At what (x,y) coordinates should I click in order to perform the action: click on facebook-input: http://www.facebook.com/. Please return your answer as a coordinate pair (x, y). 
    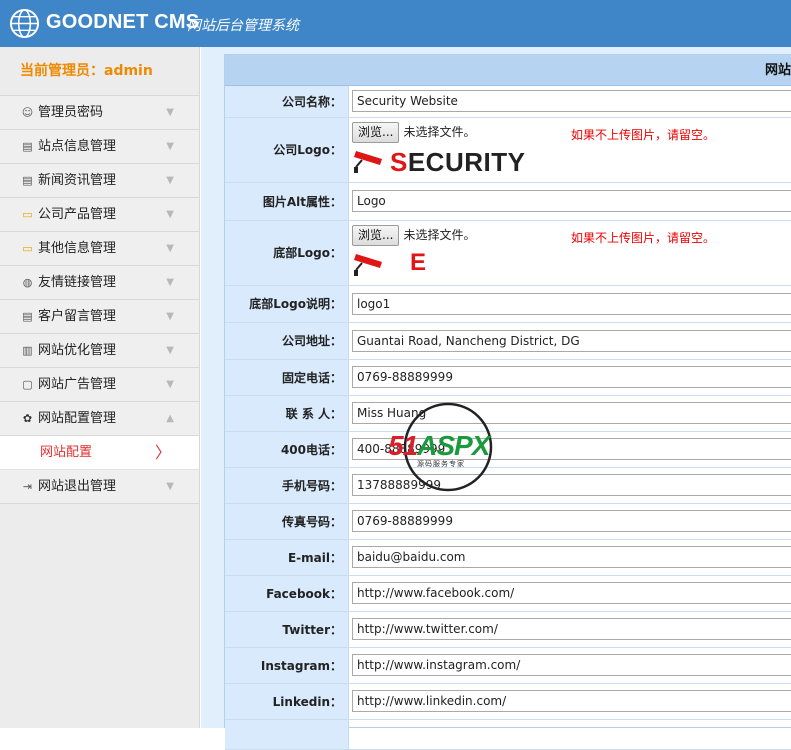
    Looking at the image, I should click on (571, 593).